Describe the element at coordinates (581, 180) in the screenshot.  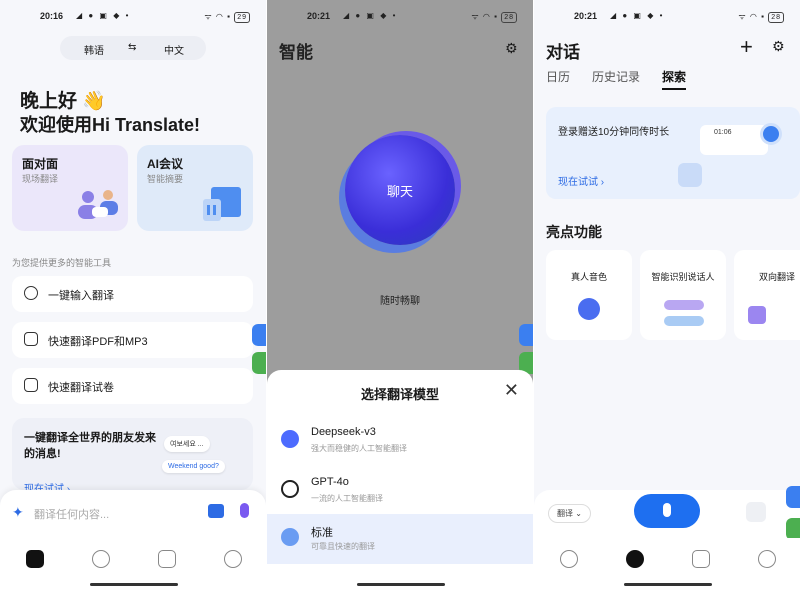
I see `banner-cta: 现在试试 ›` at that location.